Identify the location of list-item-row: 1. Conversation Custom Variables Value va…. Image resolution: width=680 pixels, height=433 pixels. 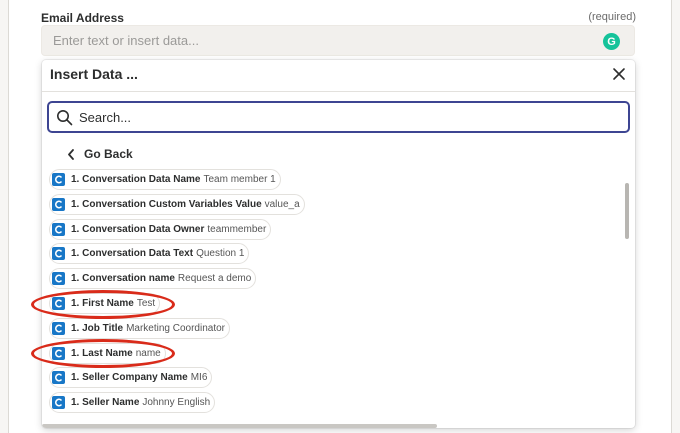
(334, 206).